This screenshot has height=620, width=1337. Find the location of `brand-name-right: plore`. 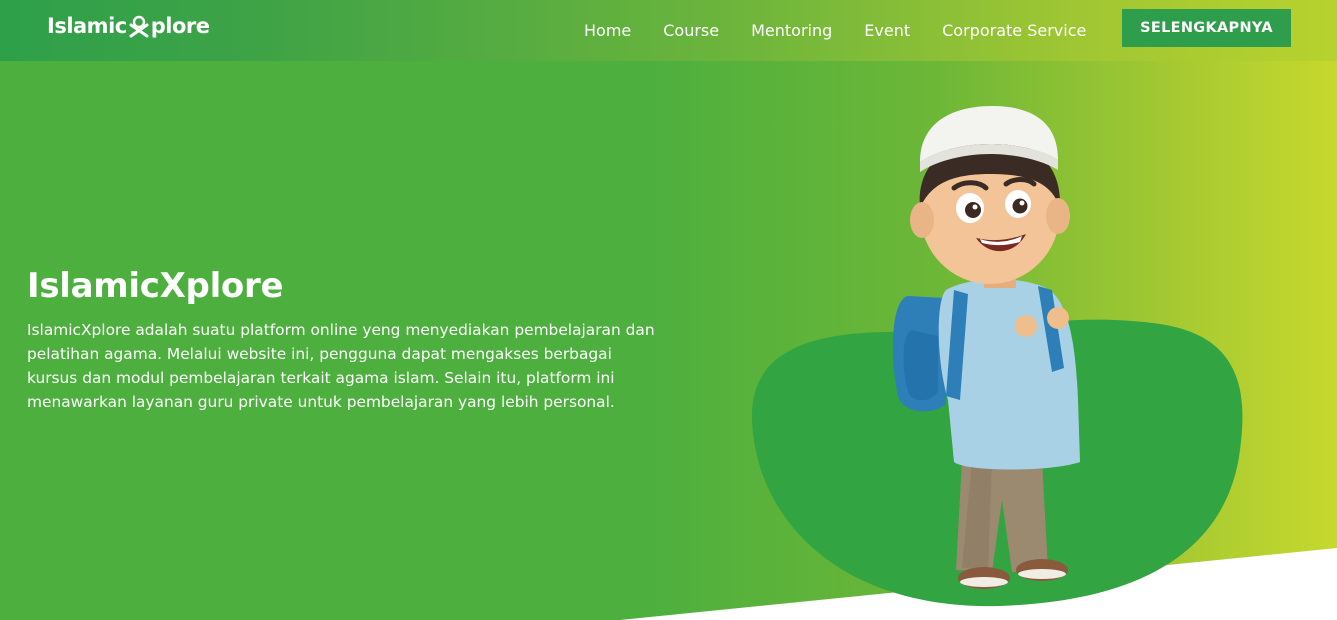

brand-name-right: plore is located at coordinates (180, 26).